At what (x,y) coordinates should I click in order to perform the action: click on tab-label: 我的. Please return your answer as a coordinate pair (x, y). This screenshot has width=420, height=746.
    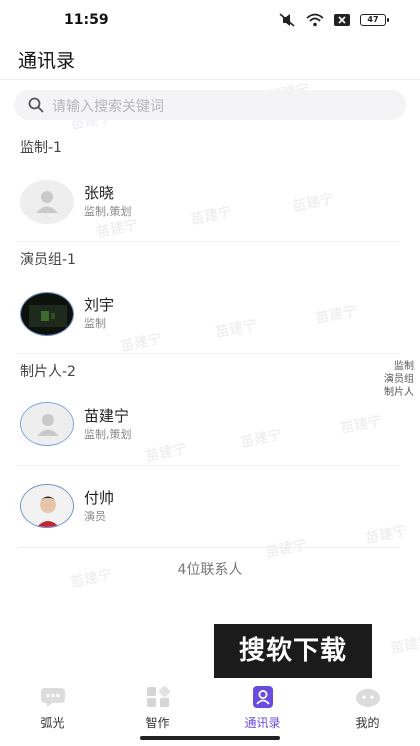
    Looking at the image, I should click on (367, 723).